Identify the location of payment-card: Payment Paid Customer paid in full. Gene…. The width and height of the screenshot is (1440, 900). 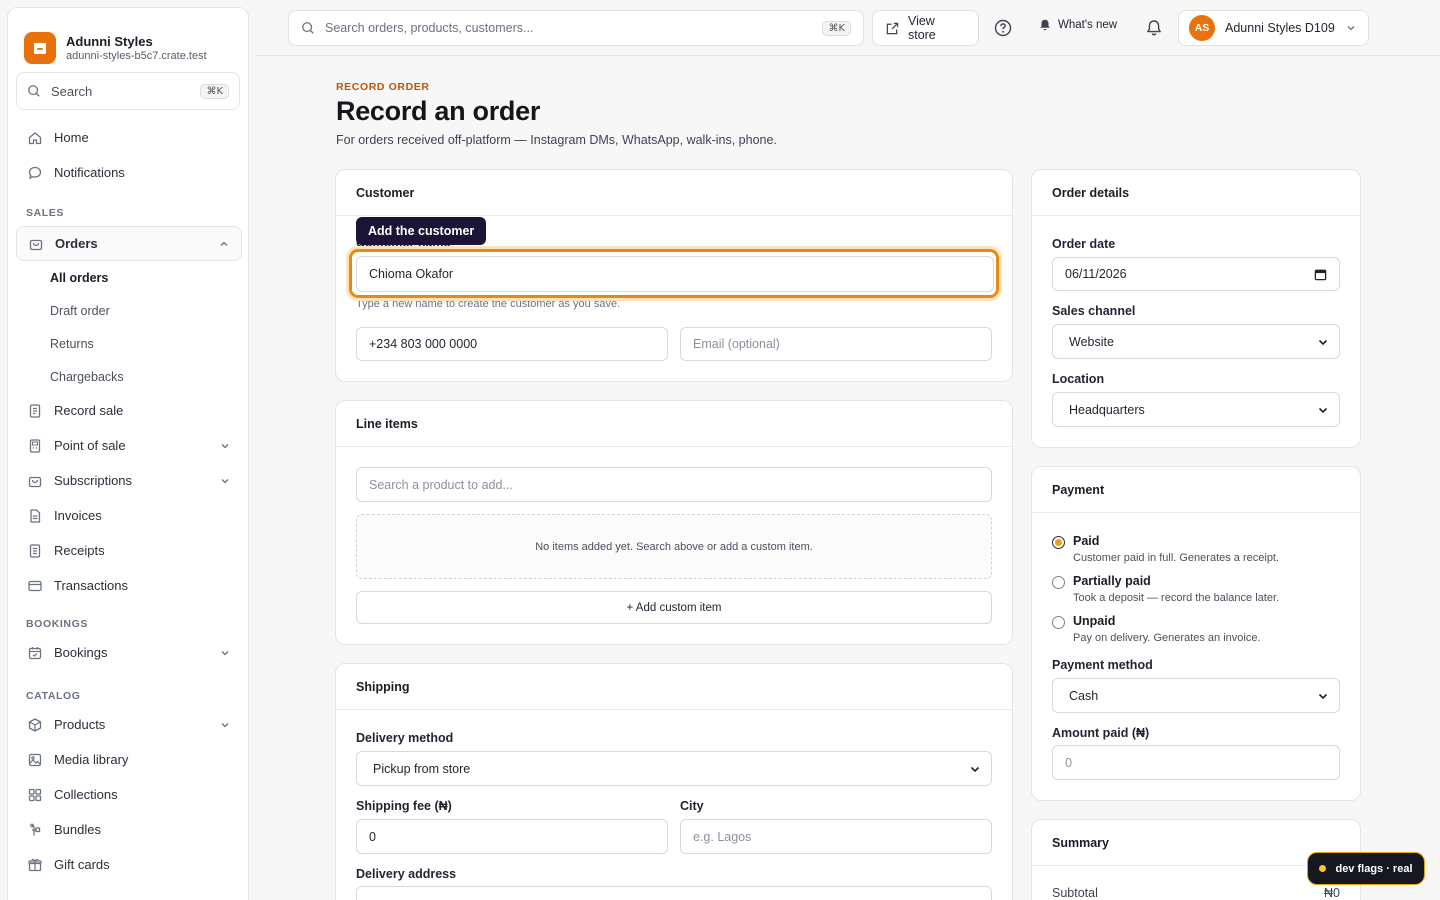
(1196, 633).